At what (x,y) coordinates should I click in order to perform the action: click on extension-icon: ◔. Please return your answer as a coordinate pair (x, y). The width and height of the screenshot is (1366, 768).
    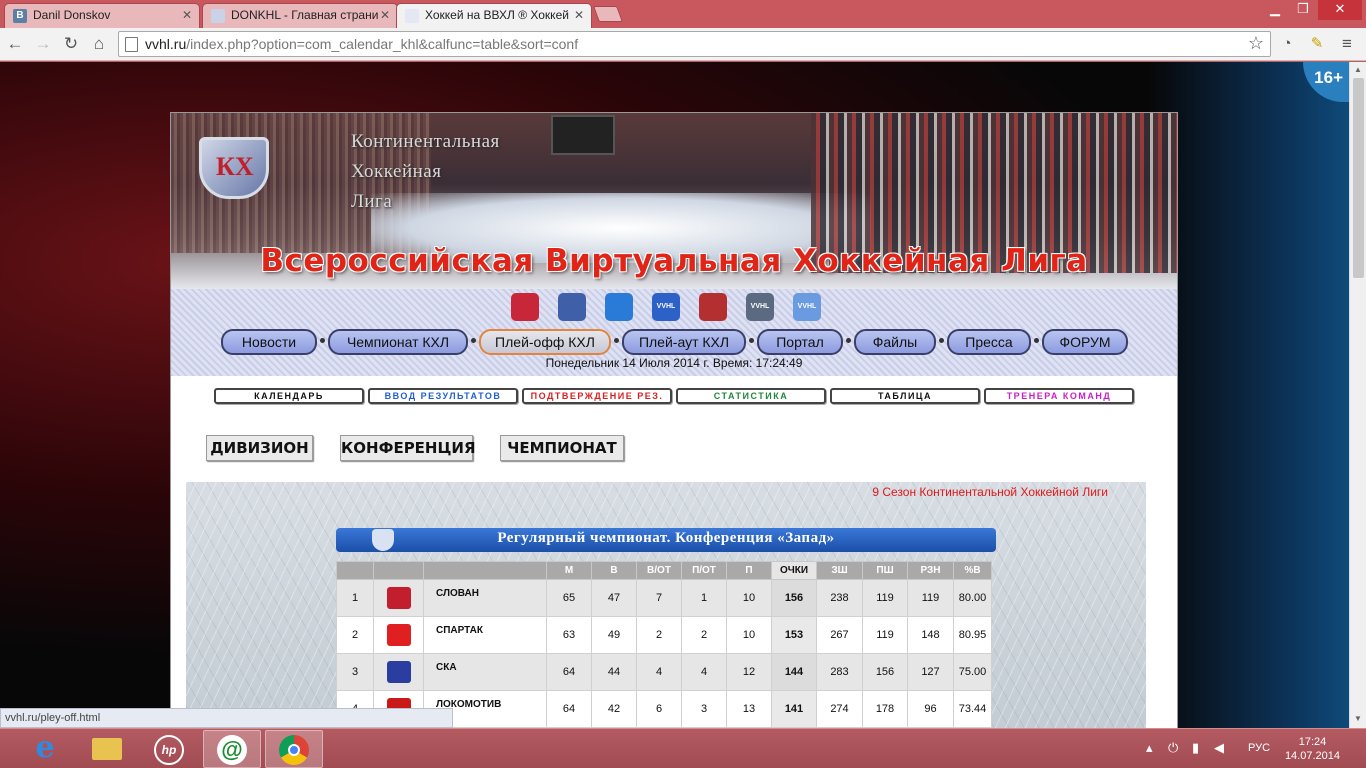
    Looking at the image, I should click on (1287, 44).